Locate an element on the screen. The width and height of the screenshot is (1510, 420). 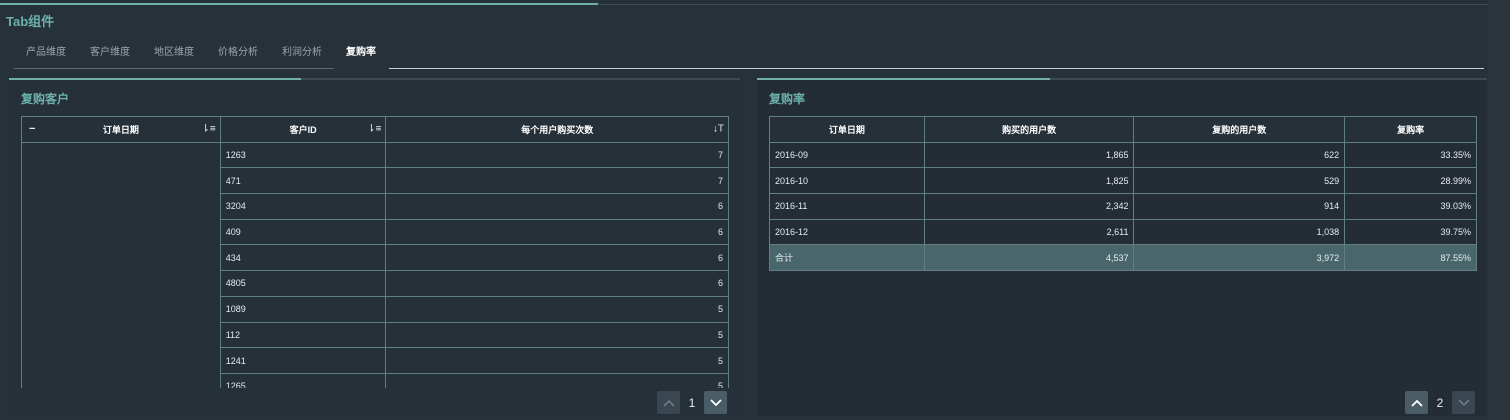
left-pager: 1 is located at coordinates (692, 402).